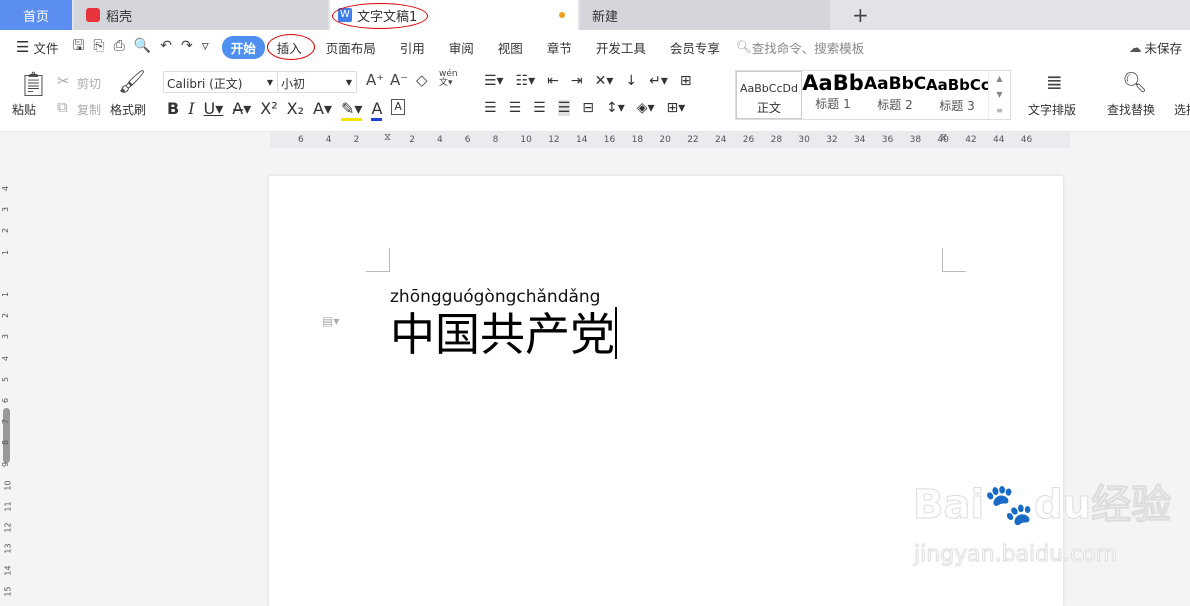  What do you see at coordinates (999, 140) in the screenshot?
I see `ruler-tick: 44` at bounding box center [999, 140].